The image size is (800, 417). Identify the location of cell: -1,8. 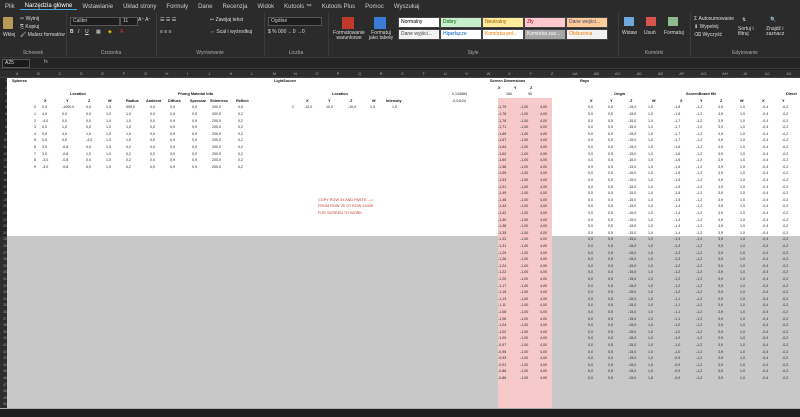
(677, 114).